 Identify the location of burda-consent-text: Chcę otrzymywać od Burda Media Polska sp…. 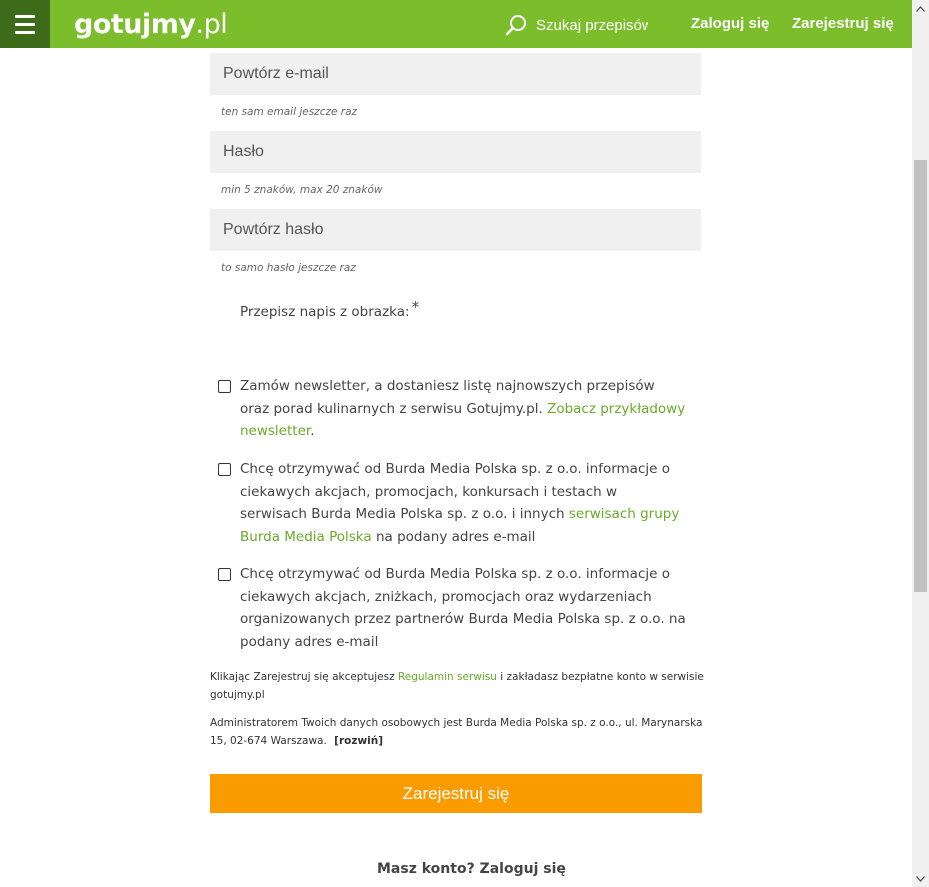
(464, 503).